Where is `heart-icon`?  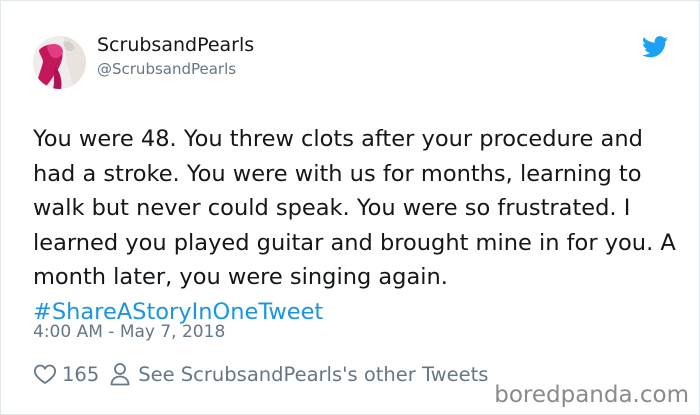
heart-icon is located at coordinates (45, 374).